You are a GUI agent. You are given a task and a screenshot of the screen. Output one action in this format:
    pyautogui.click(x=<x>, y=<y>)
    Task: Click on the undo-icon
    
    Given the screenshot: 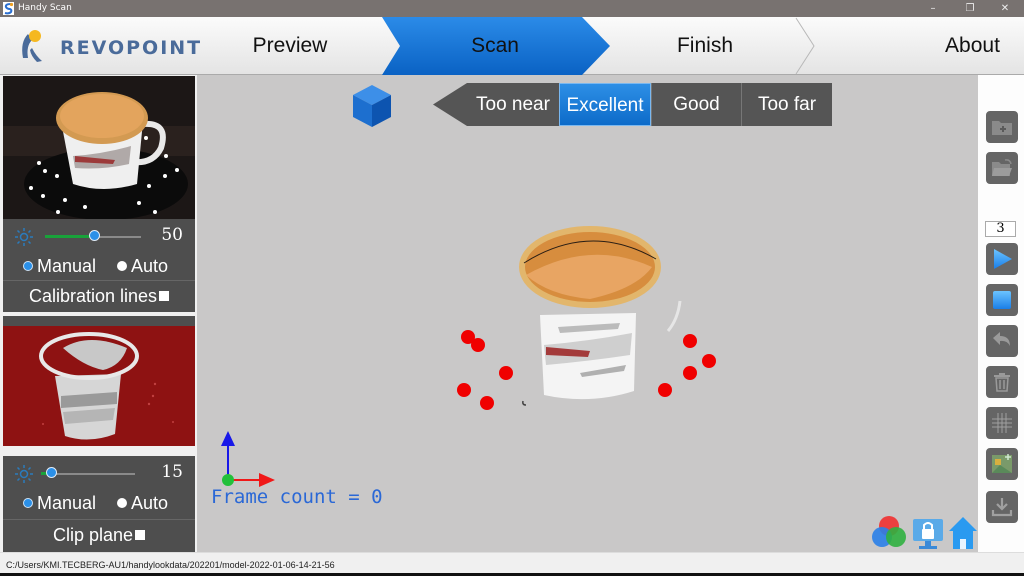 What is the action you would take?
    pyautogui.click(x=1001, y=339)
    